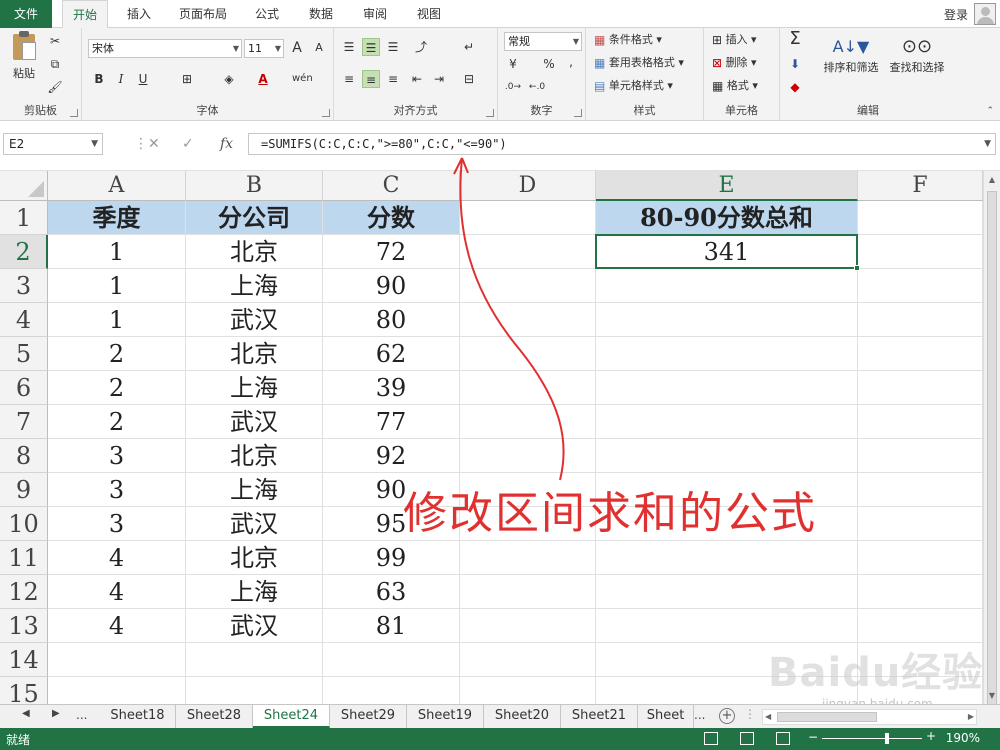  I want to click on cell-a13: 4, so click(117, 626).